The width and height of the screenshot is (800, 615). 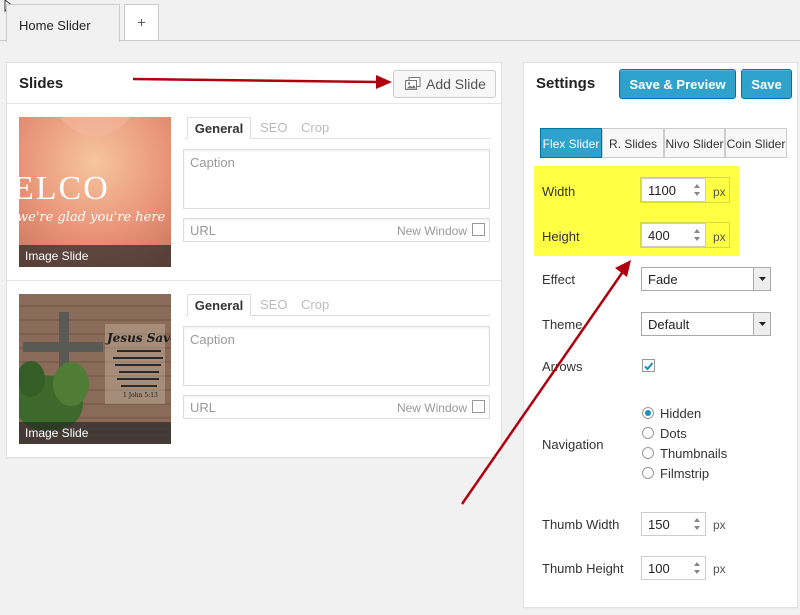 I want to click on images-icon, so click(x=413, y=83).